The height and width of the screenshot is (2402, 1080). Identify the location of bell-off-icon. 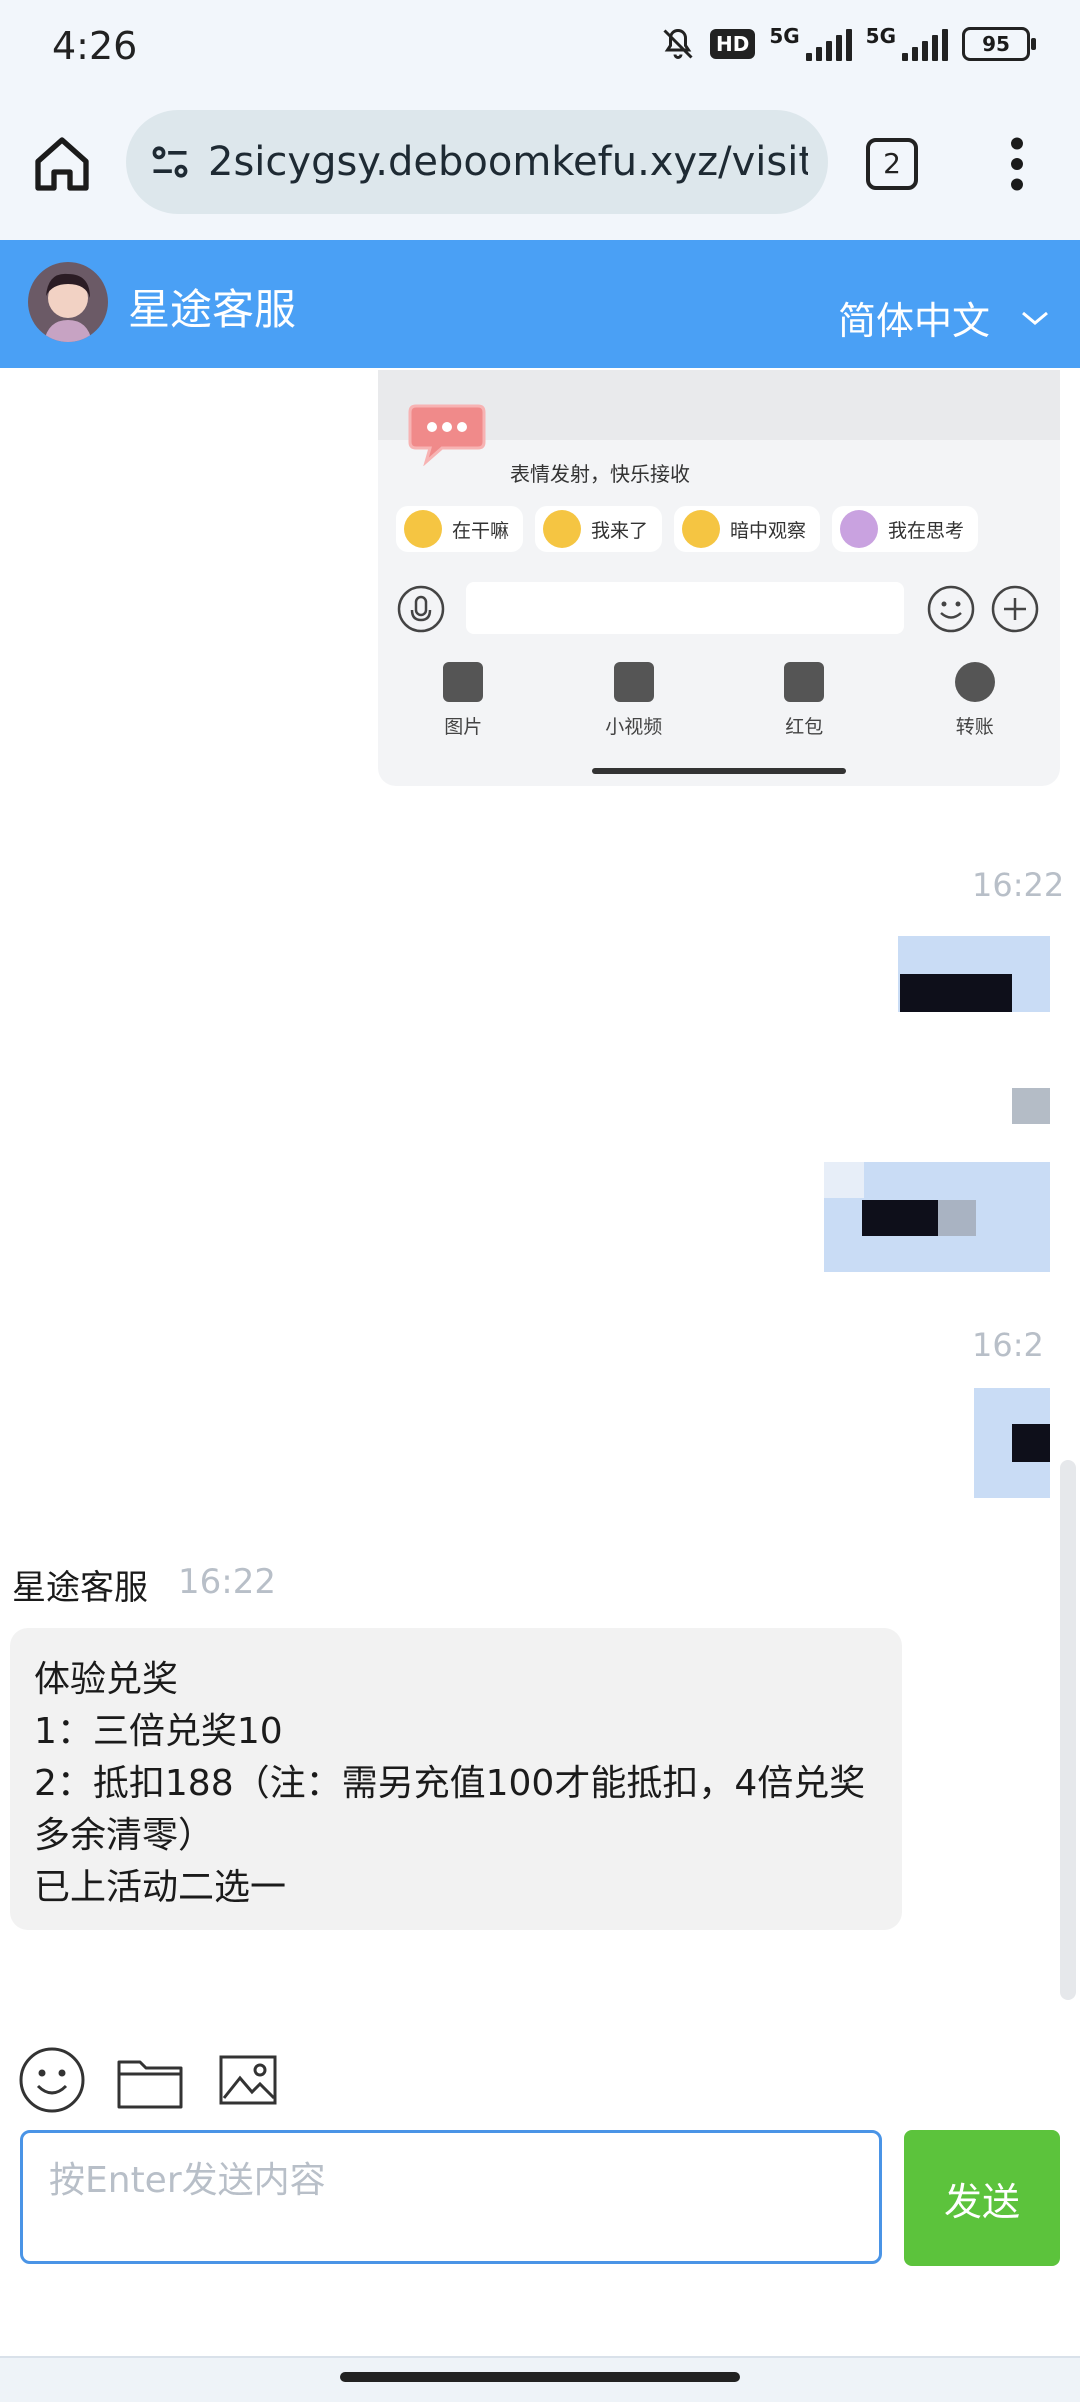
(678, 43).